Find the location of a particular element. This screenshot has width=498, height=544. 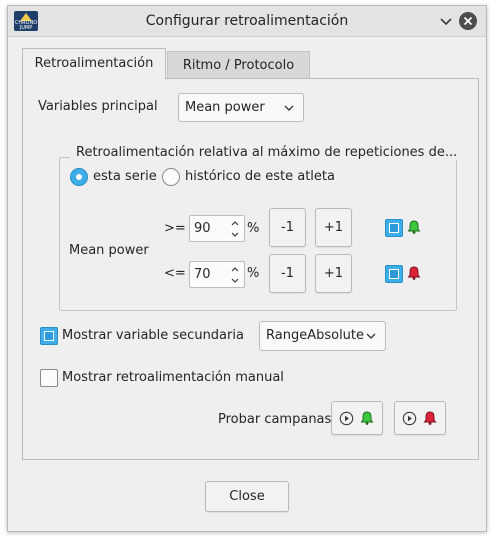

operator-less-equal: <= is located at coordinates (175, 273).